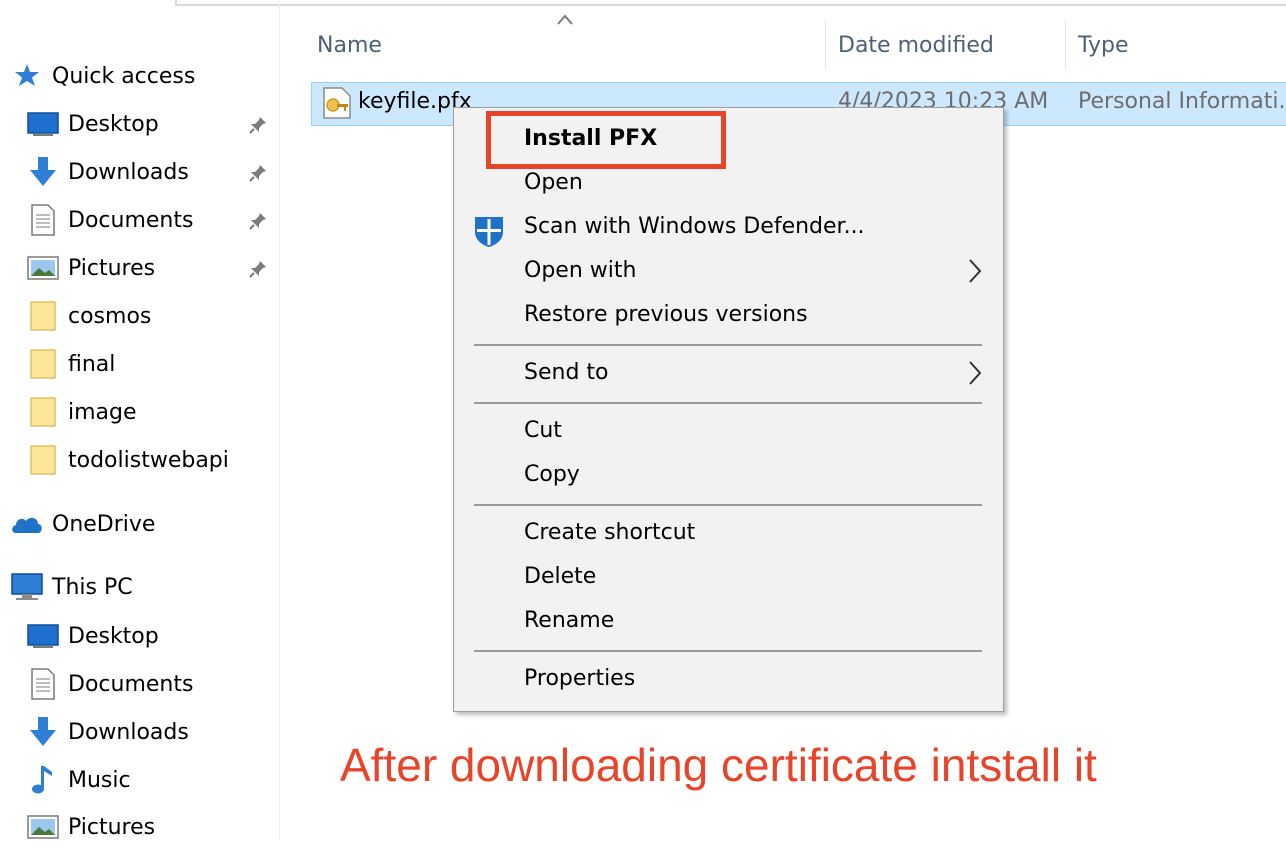  I want to click on nav-documents-pinned: Documents, so click(109, 220).